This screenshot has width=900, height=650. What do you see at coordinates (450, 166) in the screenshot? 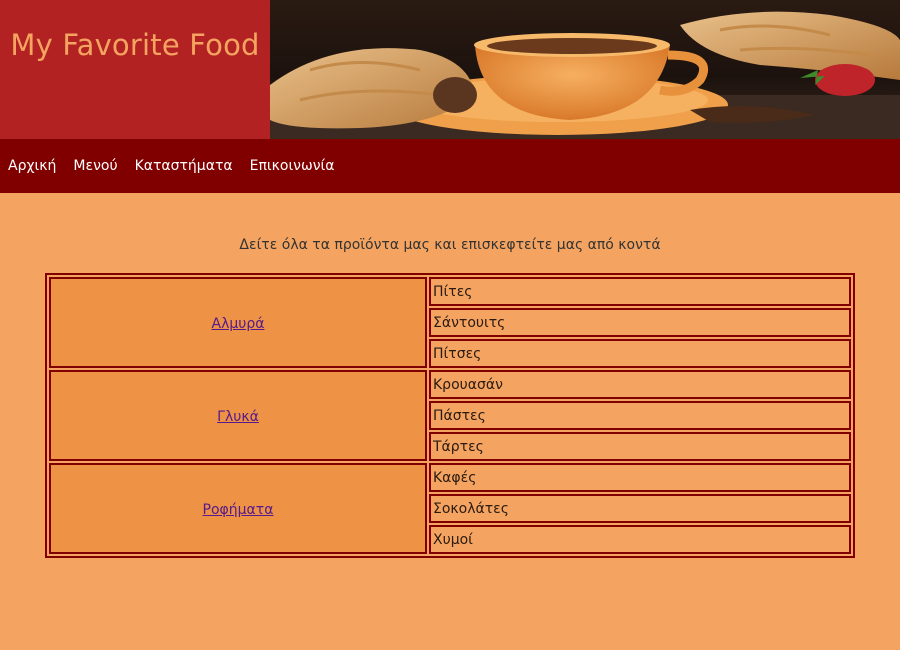
I see `main-nav: Αρχική Μενού Καταστήματα Επικοινωνία` at bounding box center [450, 166].